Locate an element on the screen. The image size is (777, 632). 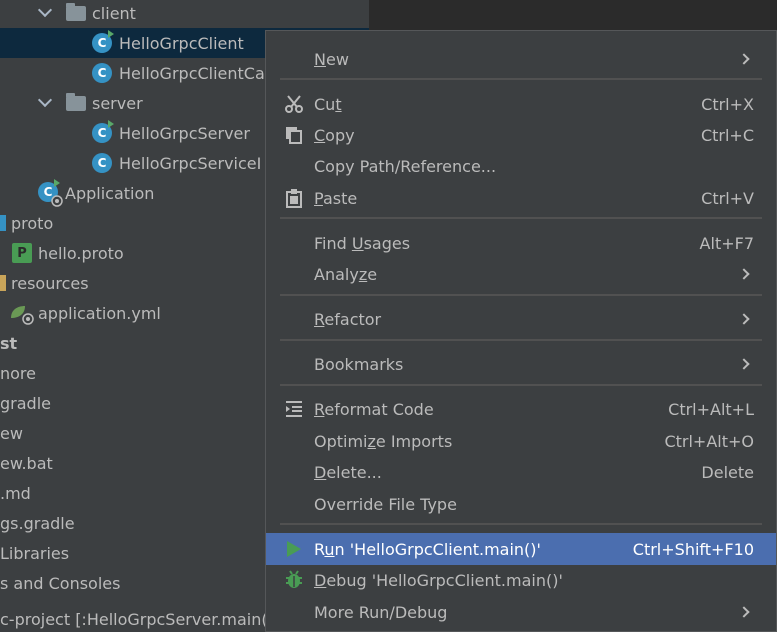
menu-item-label: Copy is located at coordinates (334, 135).